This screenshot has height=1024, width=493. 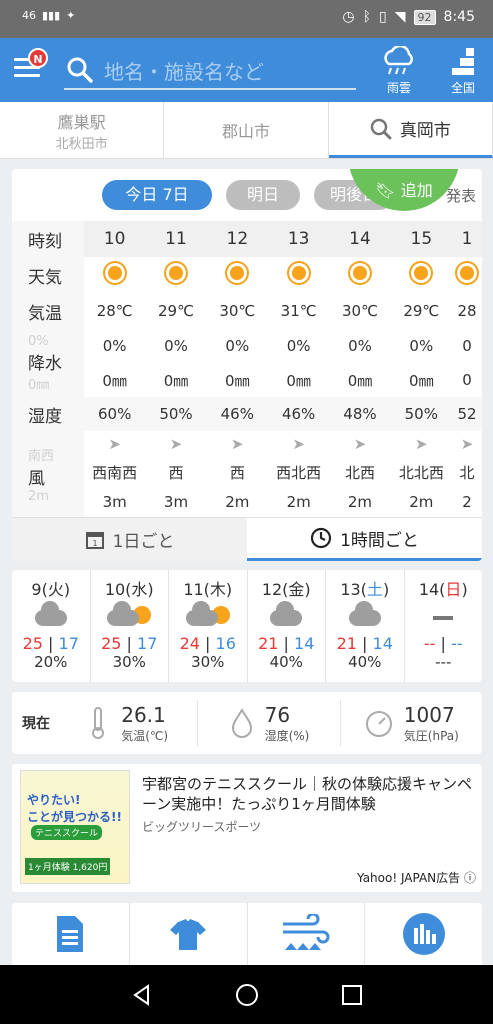 What do you see at coordinates (48, 414) in the screenshot?
I see `row-label: 湿度` at bounding box center [48, 414].